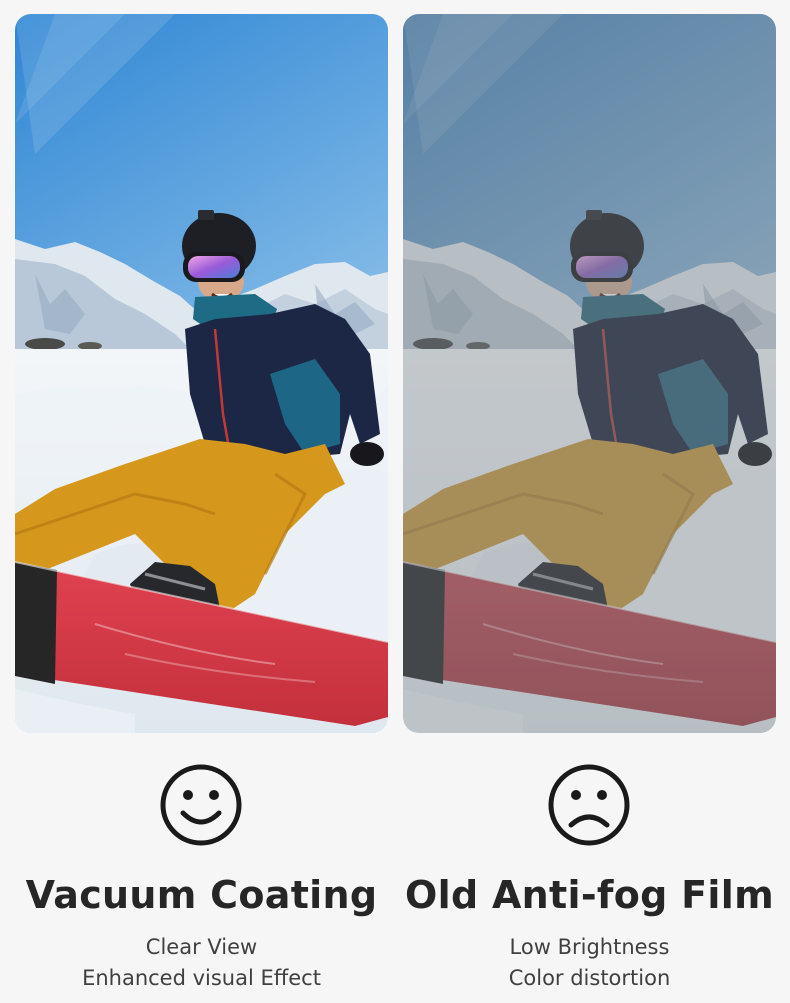  Describe the element at coordinates (589, 805) in the screenshot. I see `sad-face-icon` at that location.